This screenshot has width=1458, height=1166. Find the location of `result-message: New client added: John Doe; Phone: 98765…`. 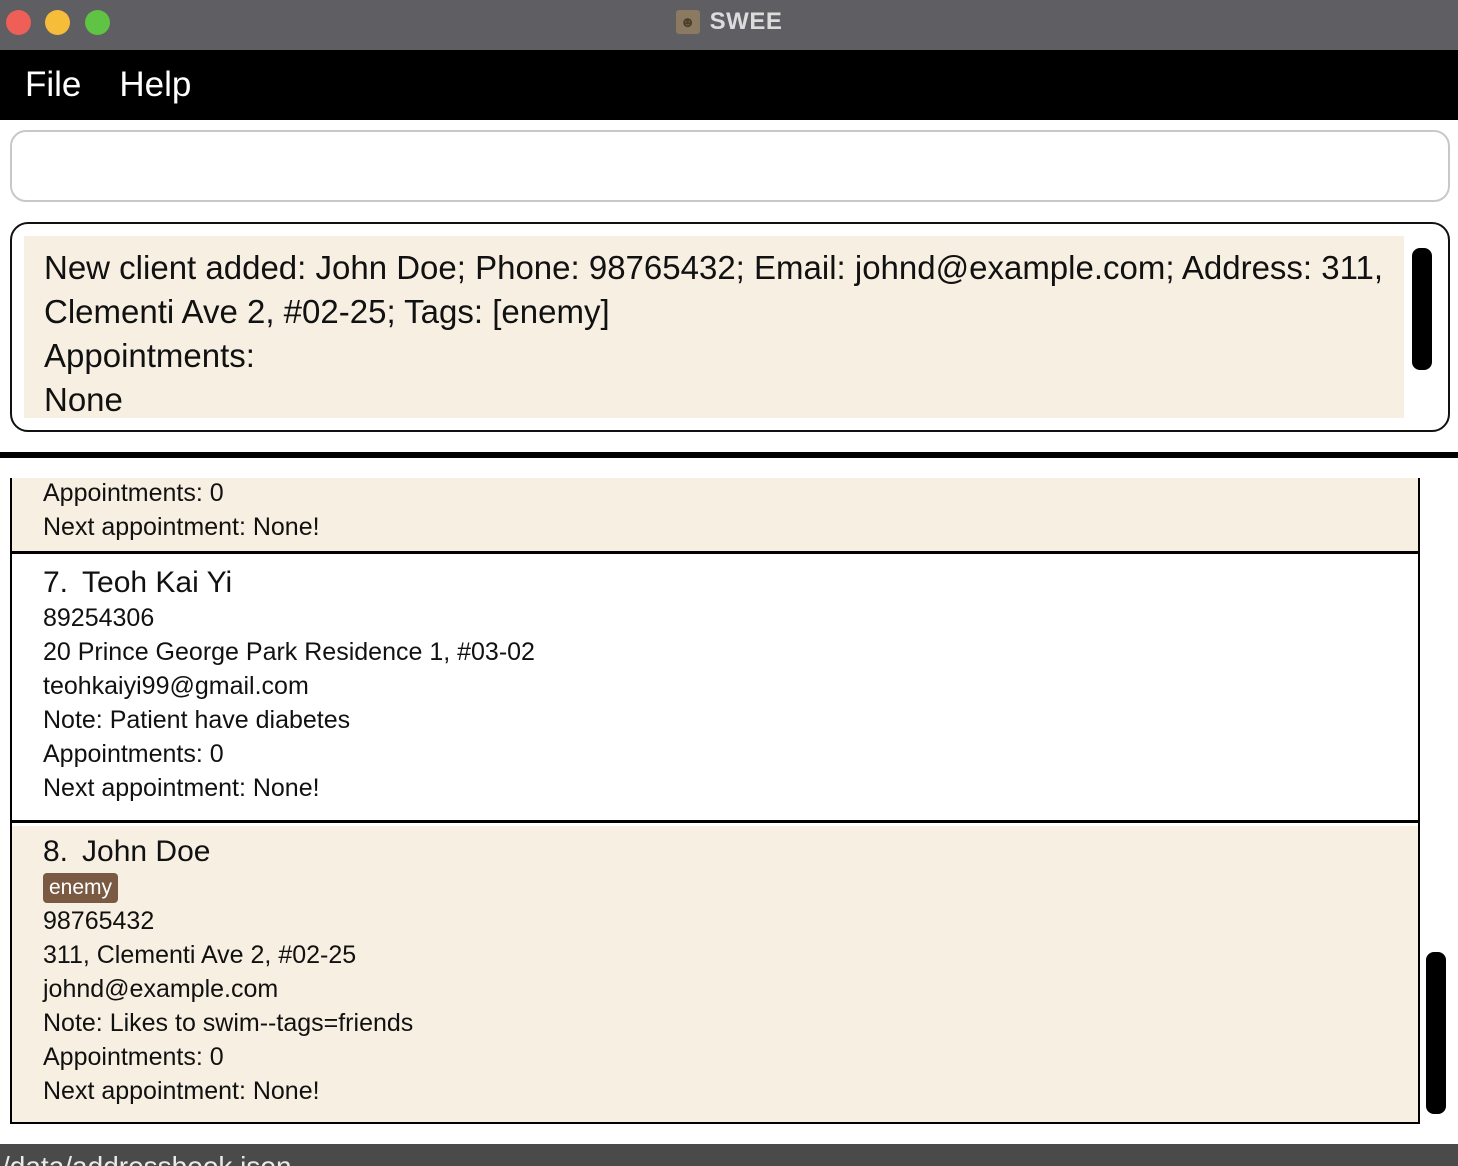

result-message: New client added: John Doe; Phone: 98765… is located at coordinates (714, 327).